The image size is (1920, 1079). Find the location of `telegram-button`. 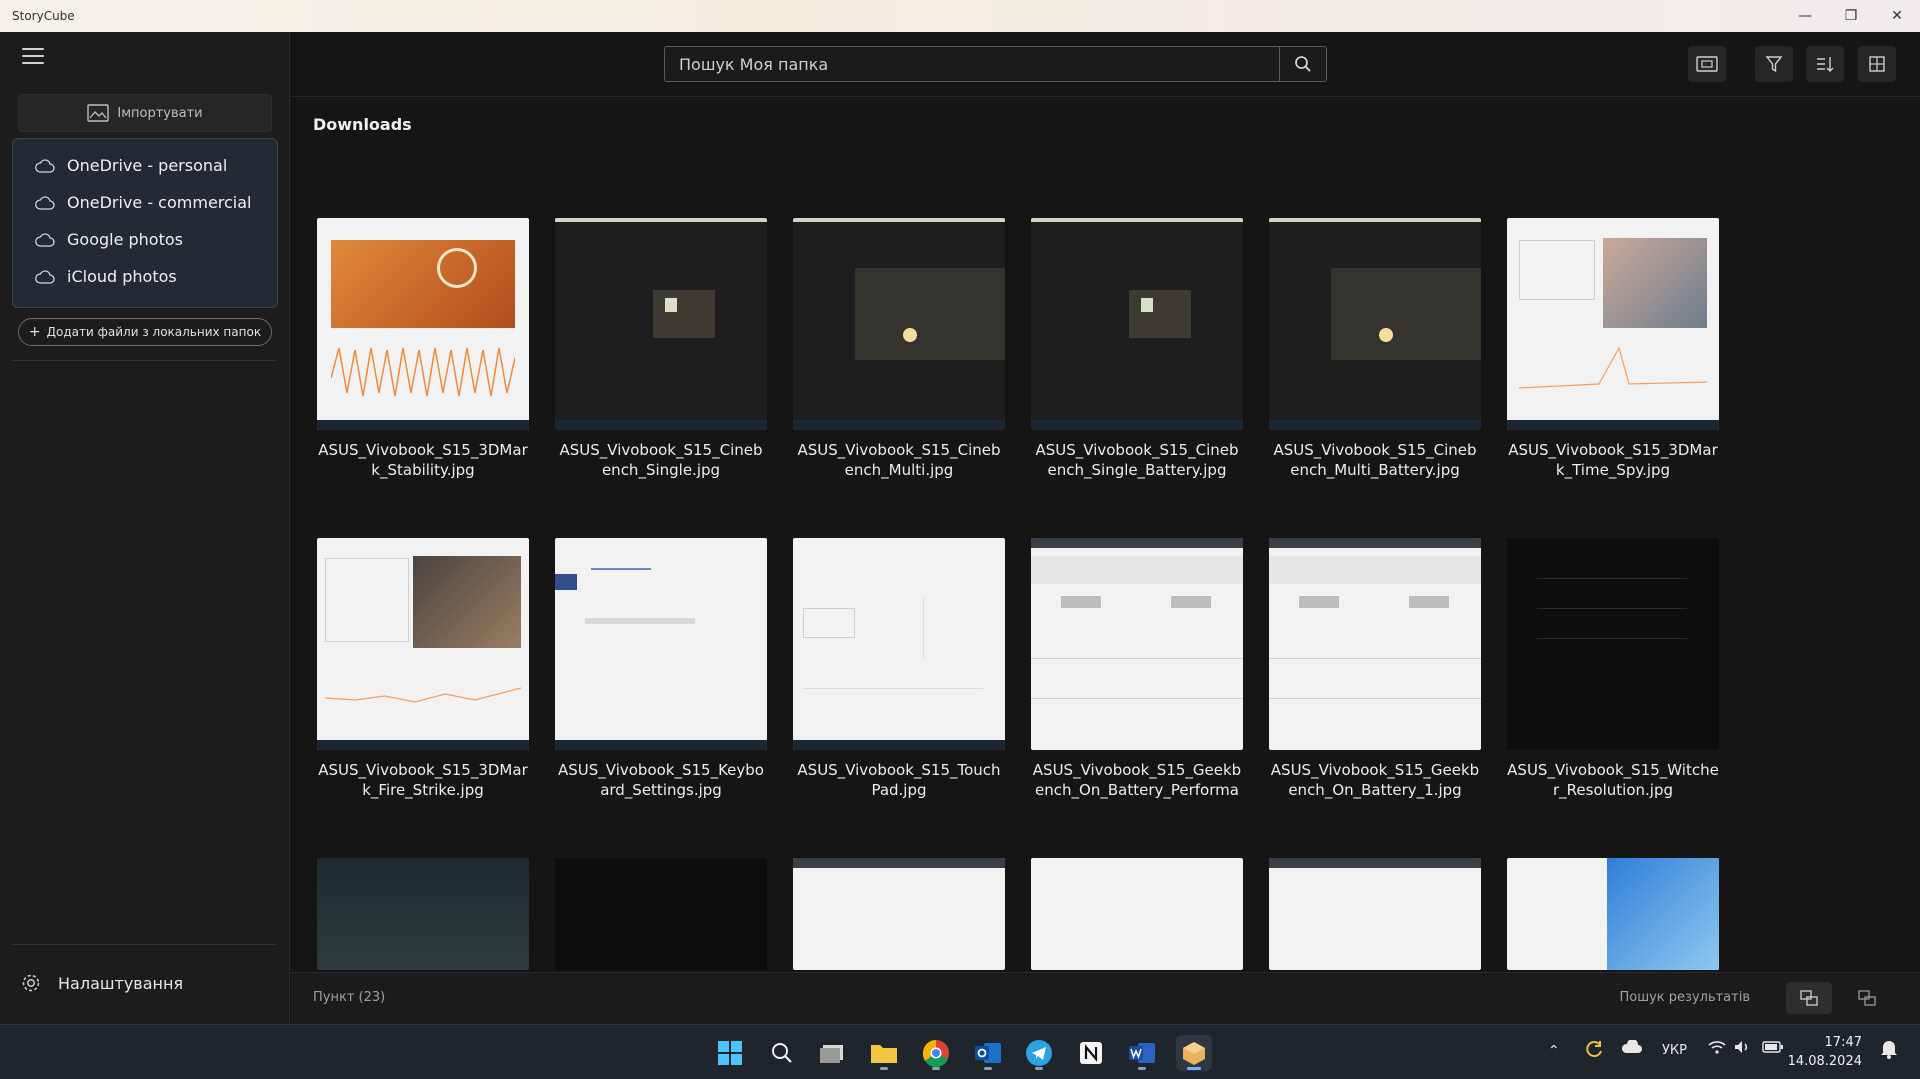

telegram-button is located at coordinates (1039, 1053).